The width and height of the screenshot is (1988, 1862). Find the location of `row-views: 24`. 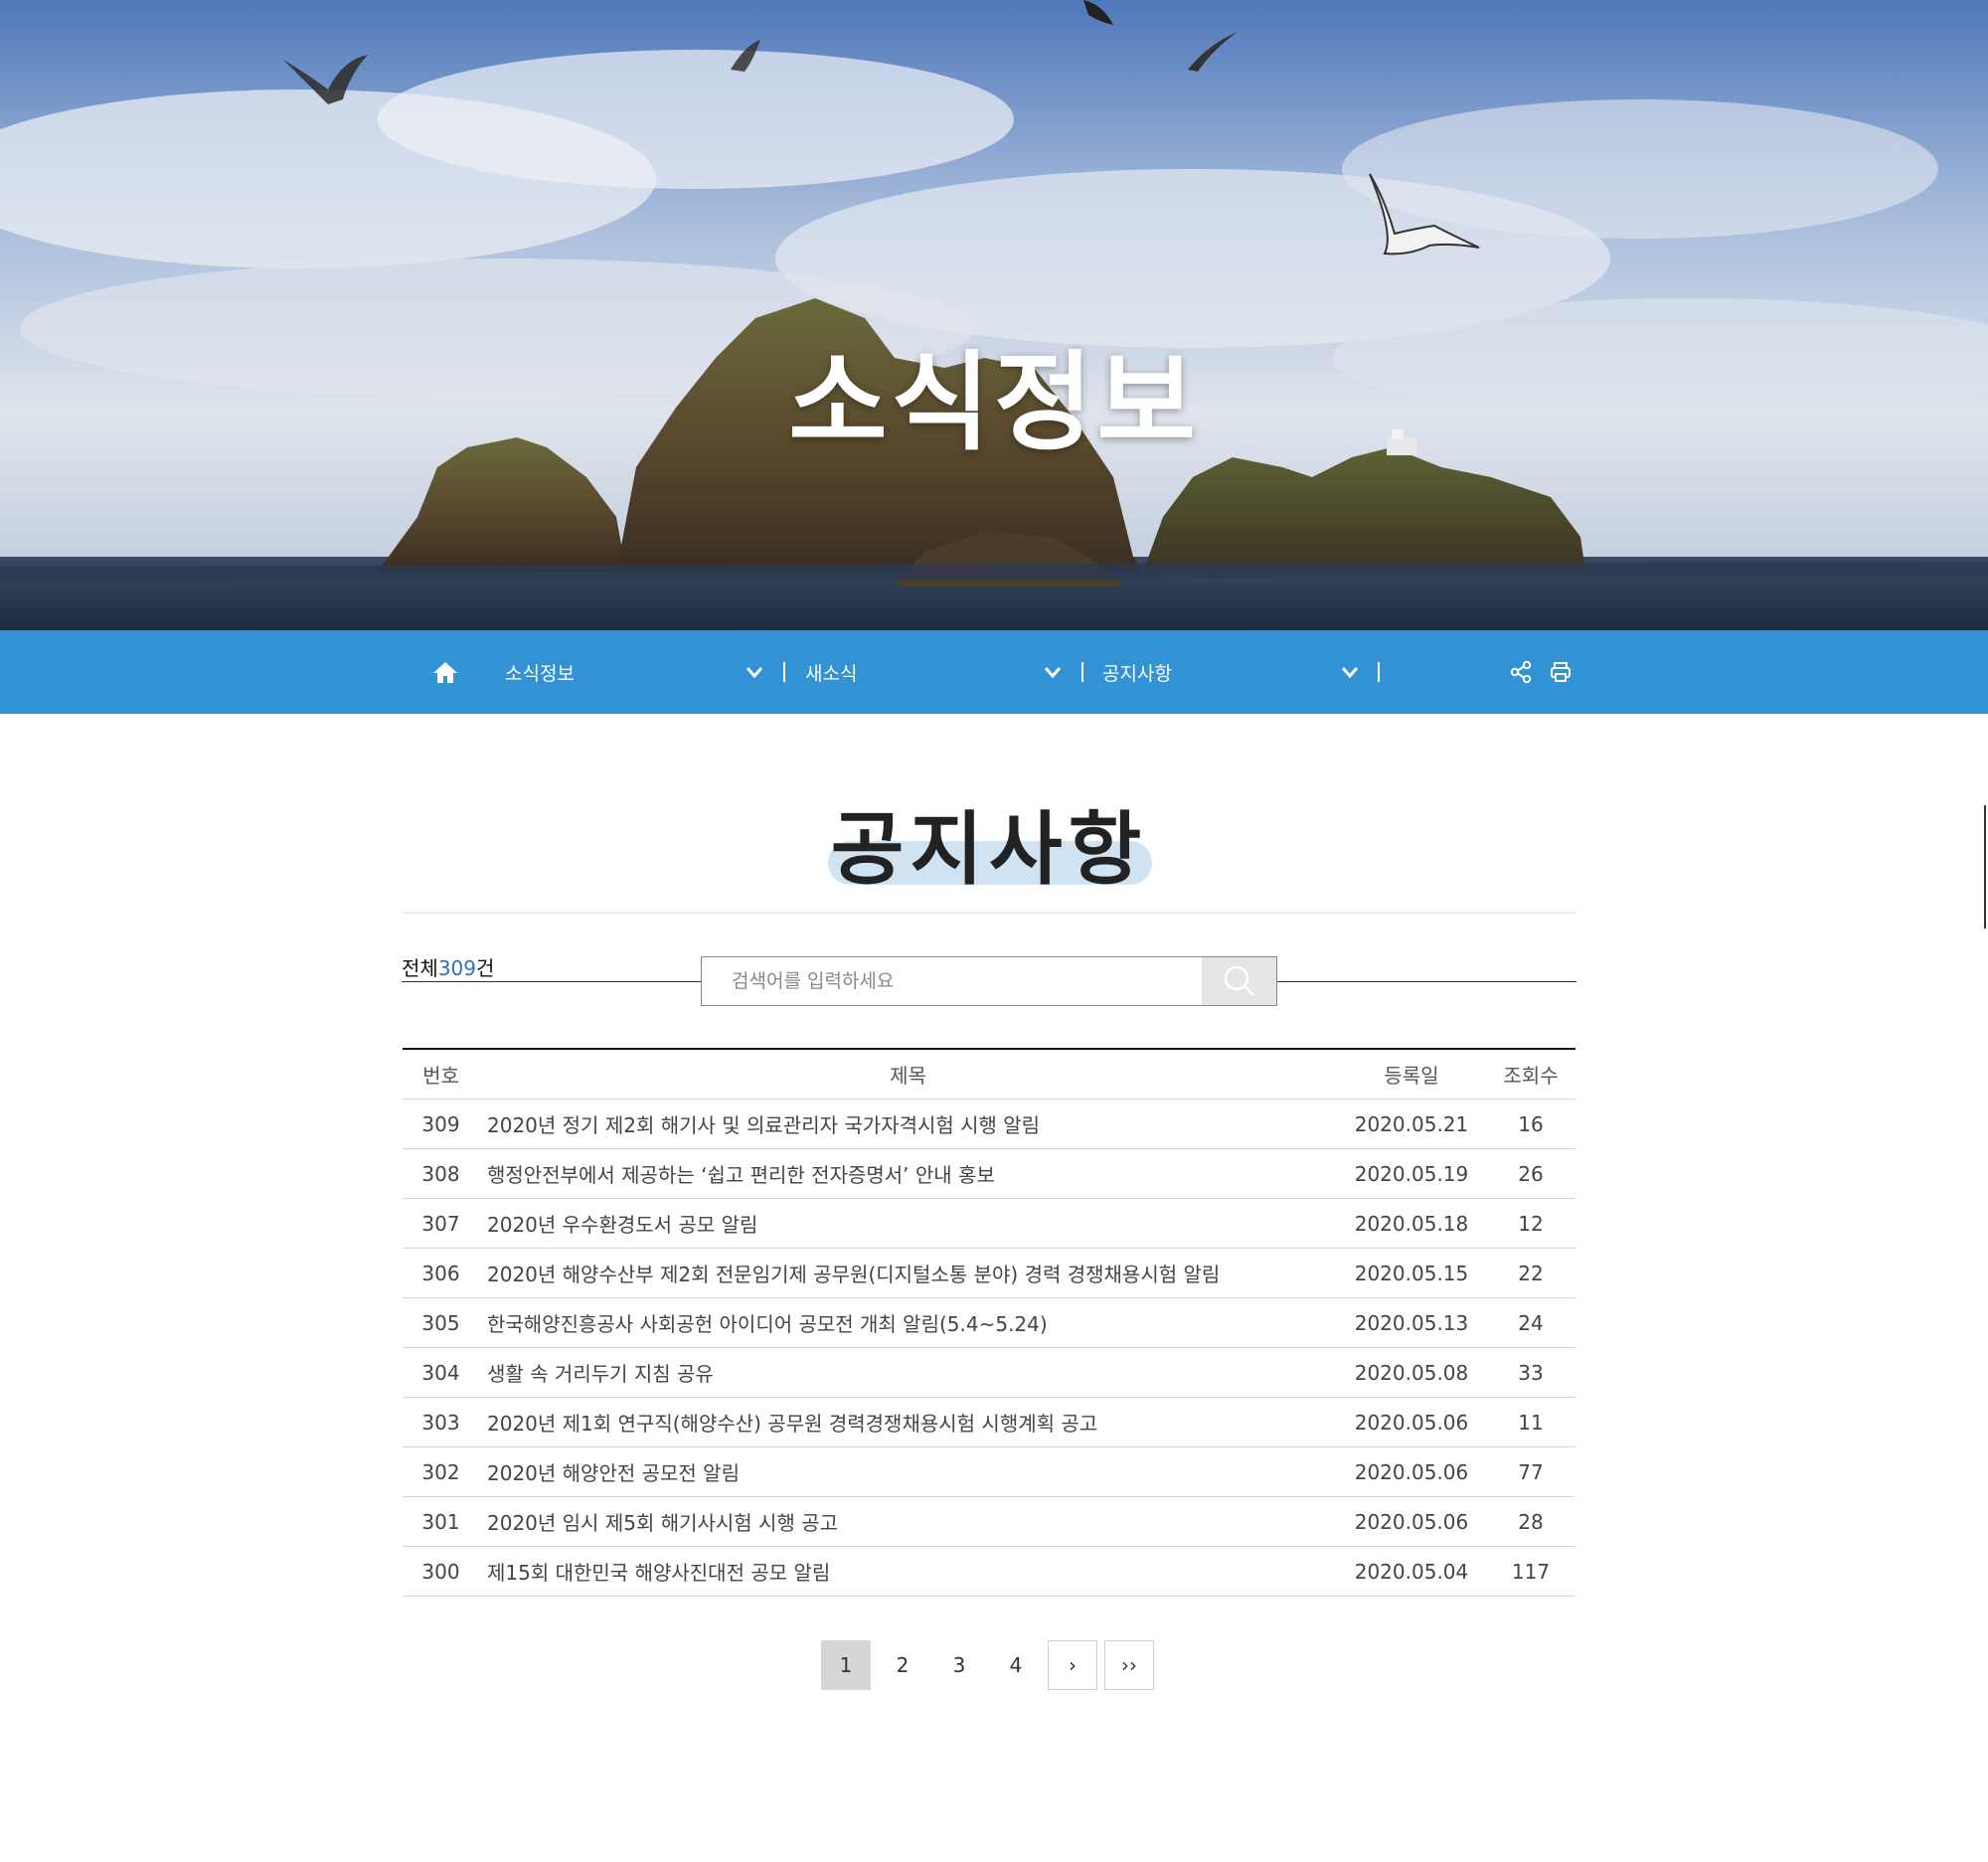

row-views: 24 is located at coordinates (1531, 1322).